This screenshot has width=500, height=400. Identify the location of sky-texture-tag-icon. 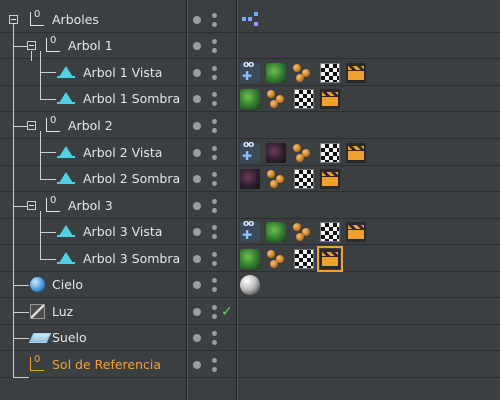
(250, 285).